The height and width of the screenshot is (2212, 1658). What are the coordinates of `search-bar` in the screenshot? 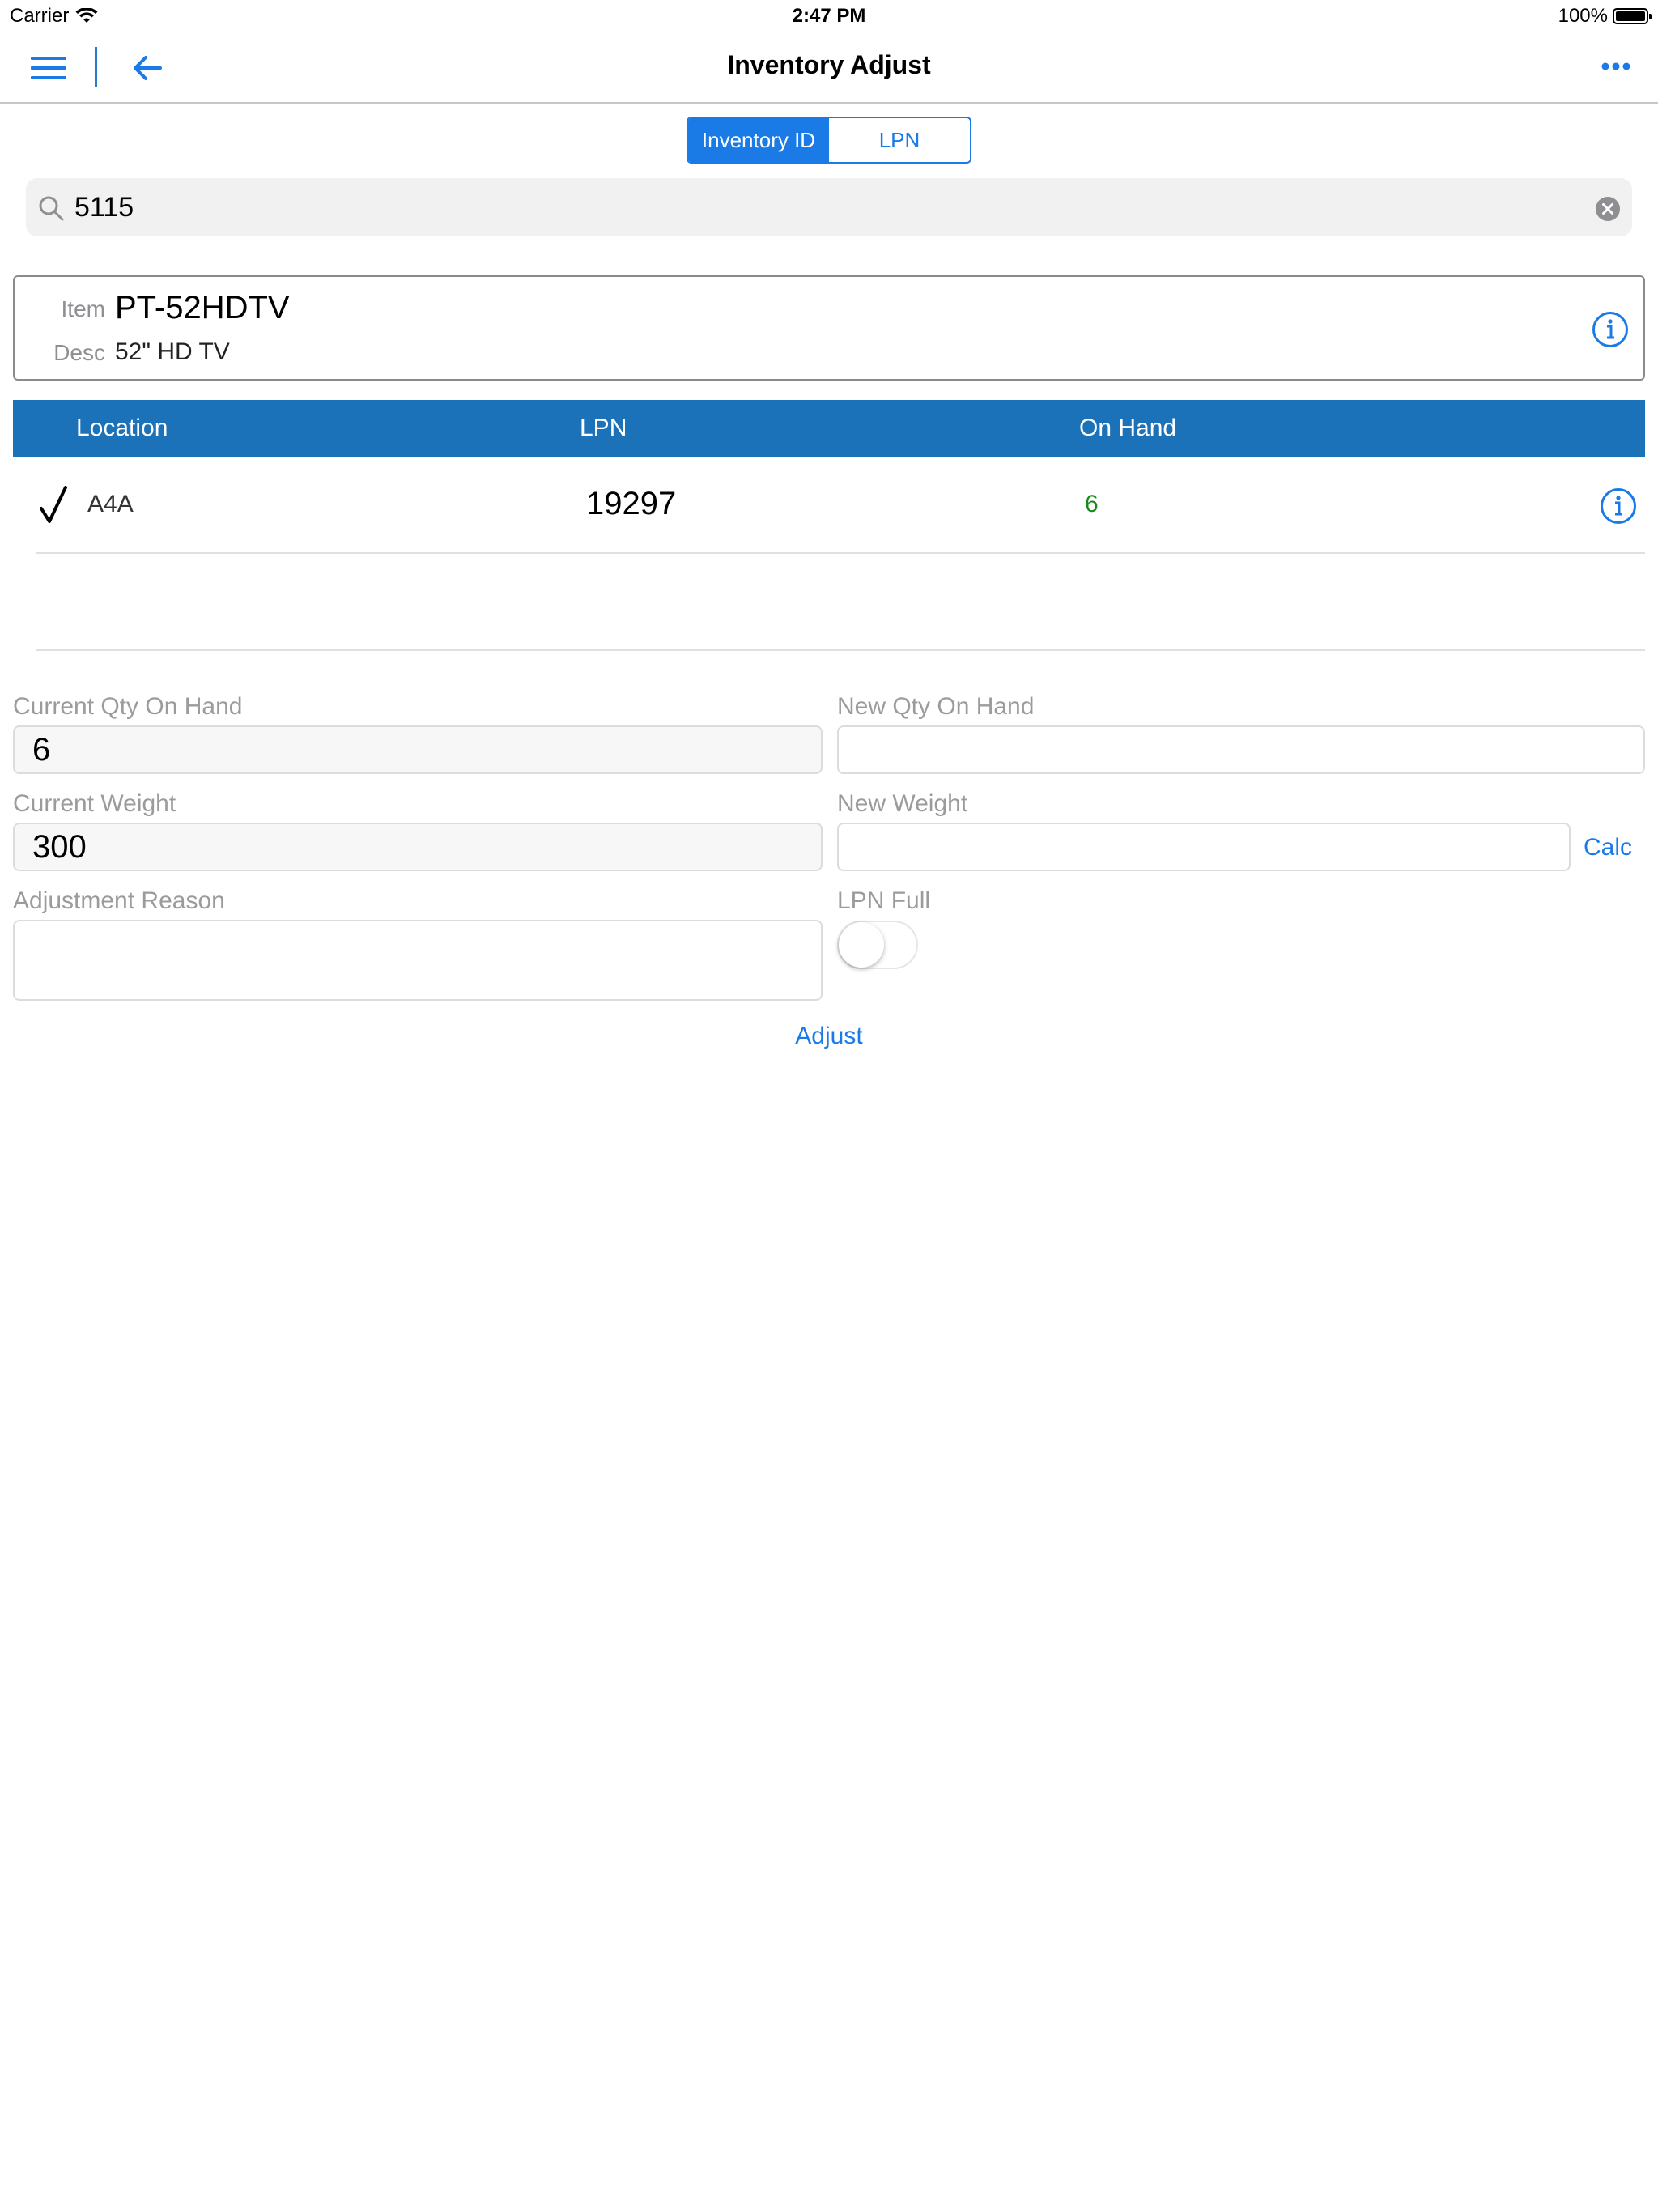 It's located at (829, 207).